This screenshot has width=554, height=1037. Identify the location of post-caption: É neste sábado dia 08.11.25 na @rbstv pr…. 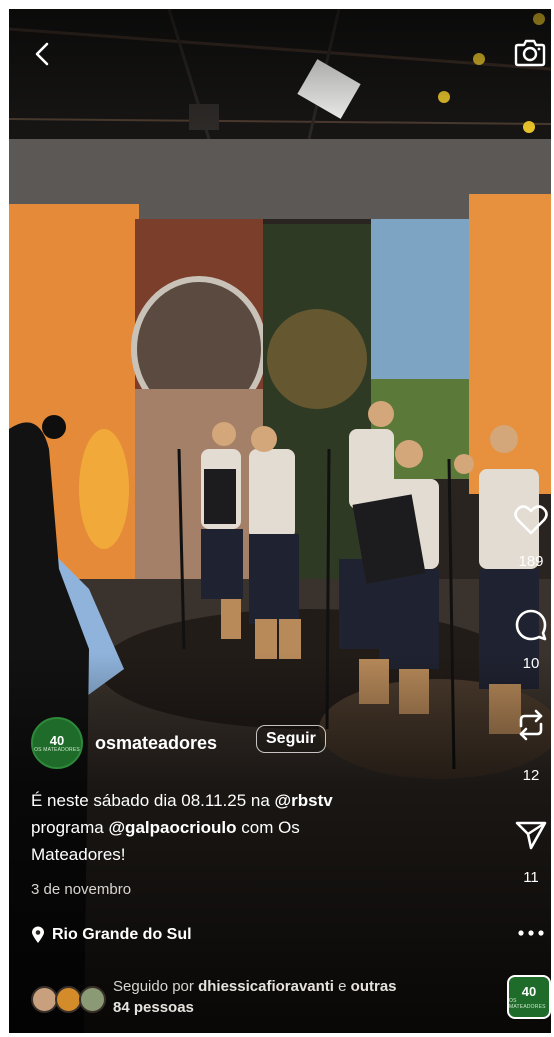
(266, 827).